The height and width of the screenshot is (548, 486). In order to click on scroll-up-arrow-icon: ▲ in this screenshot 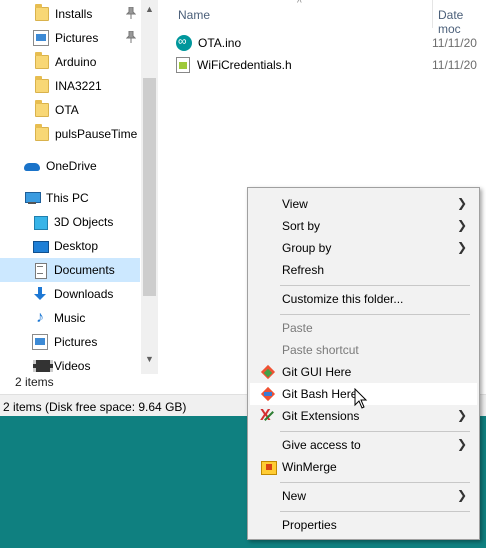, I will do `click(149, 9)`.